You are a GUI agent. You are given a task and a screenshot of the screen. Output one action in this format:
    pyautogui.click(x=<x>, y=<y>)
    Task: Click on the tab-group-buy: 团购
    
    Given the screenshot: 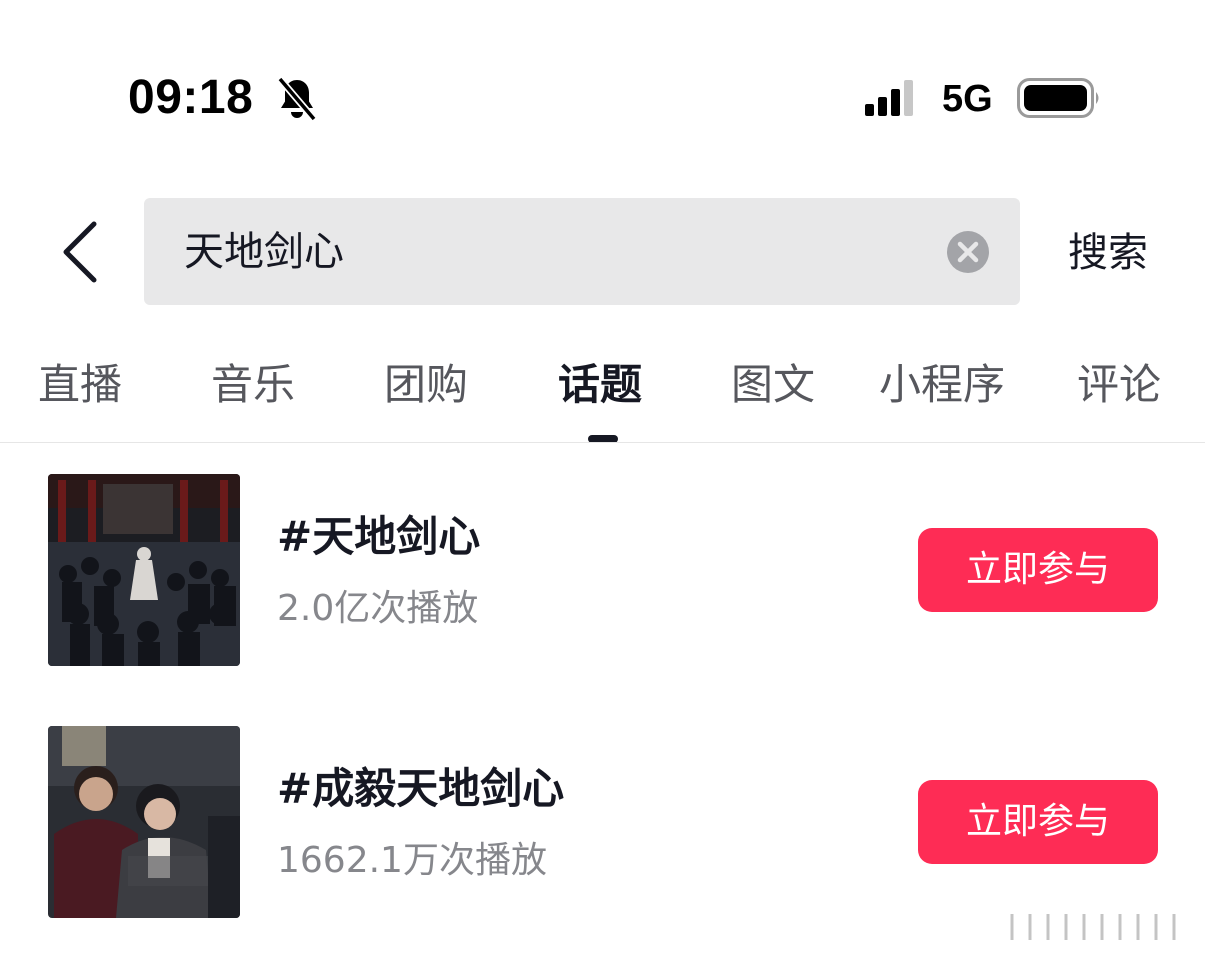 What is the action you would take?
    pyautogui.click(x=426, y=385)
    